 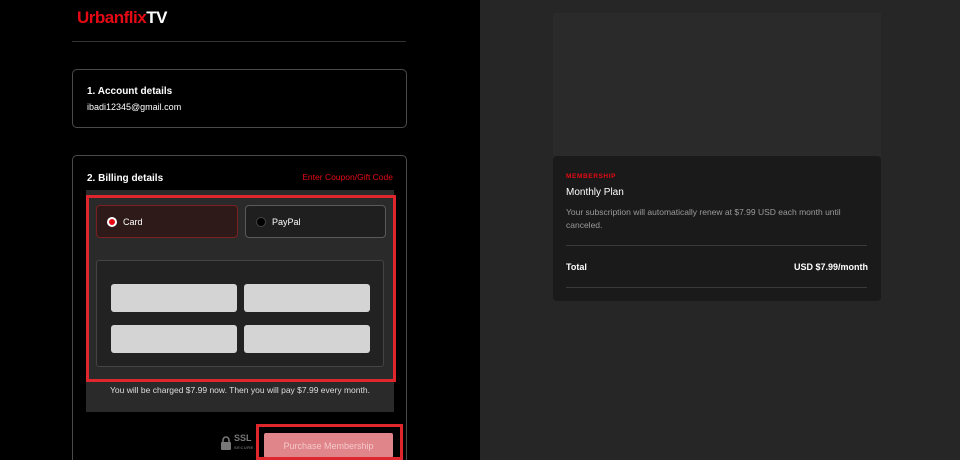 I want to click on total-value: USD $7.99/month, so click(x=830, y=267).